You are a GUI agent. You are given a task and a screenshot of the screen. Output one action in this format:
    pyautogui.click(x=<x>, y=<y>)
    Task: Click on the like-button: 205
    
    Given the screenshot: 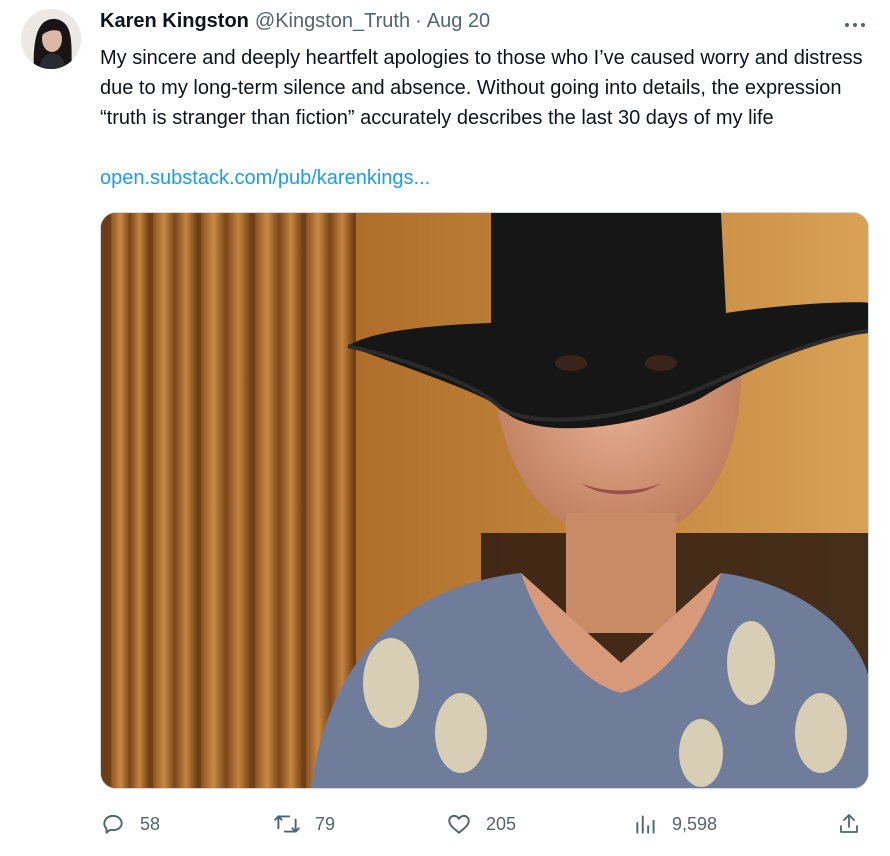 What is the action you would take?
    pyautogui.click(x=481, y=824)
    